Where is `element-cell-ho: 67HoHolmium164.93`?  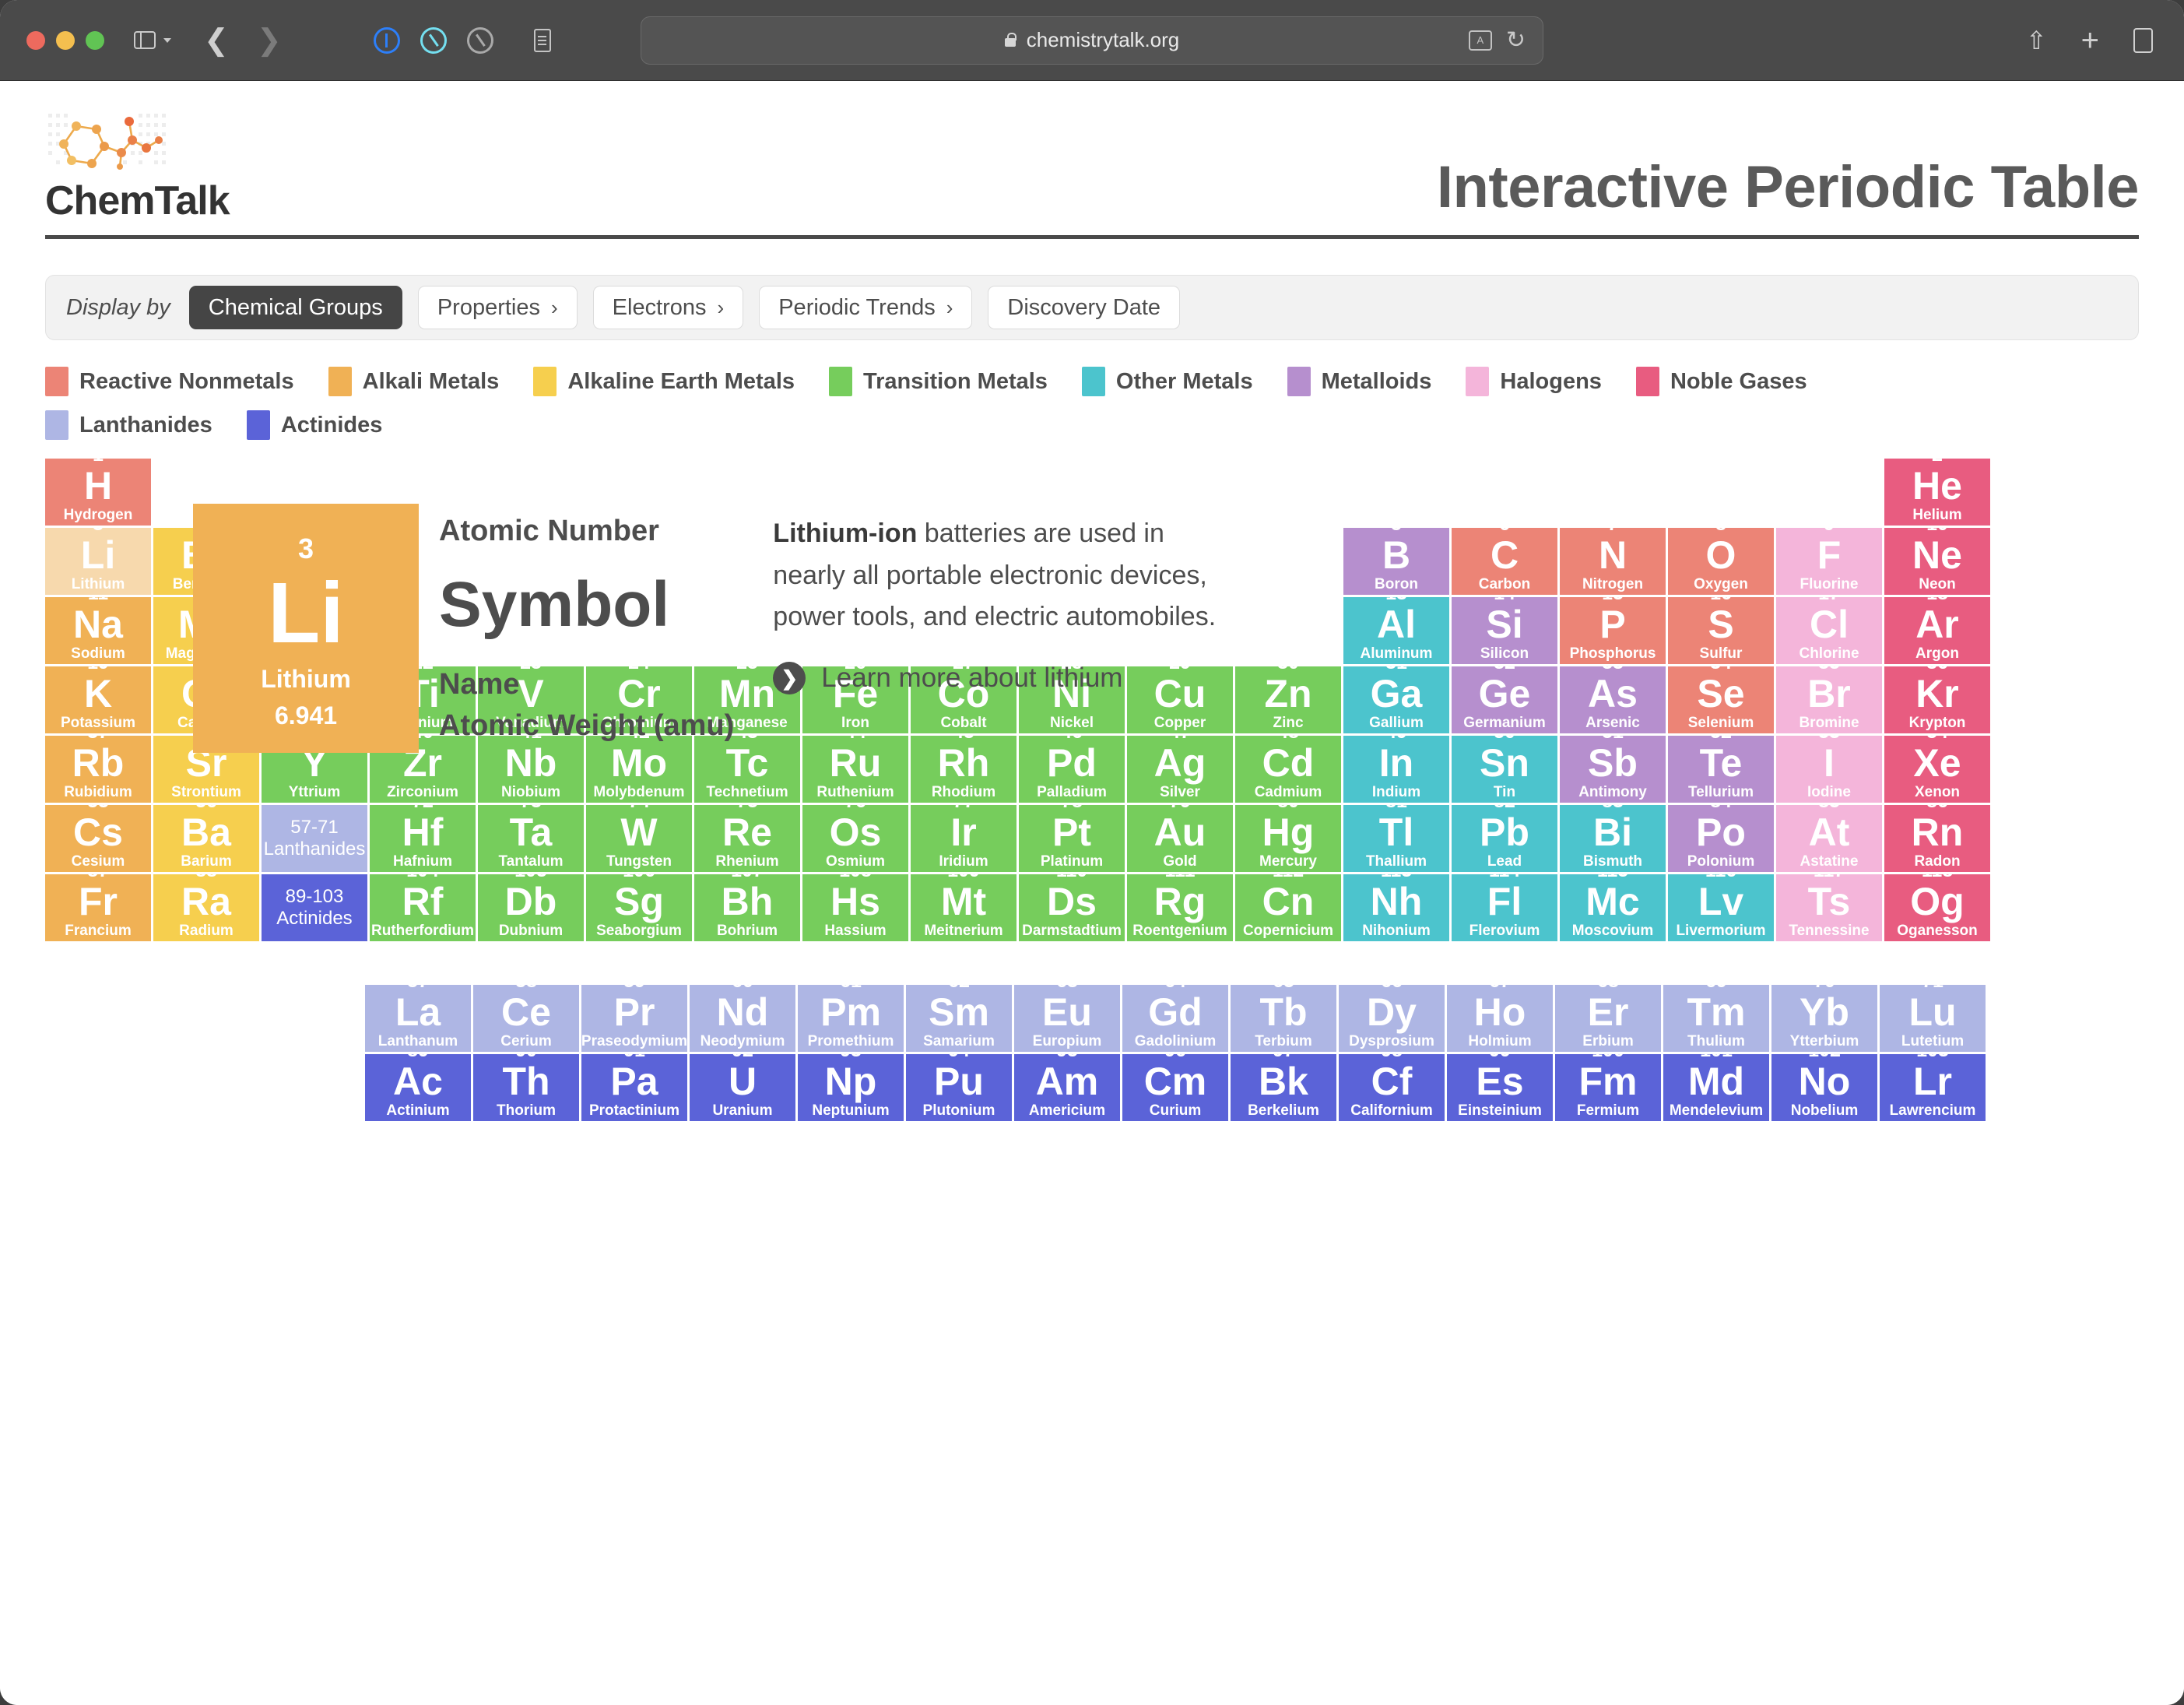
element-cell-ho: 67HoHolmium164.93 is located at coordinates (1500, 1019).